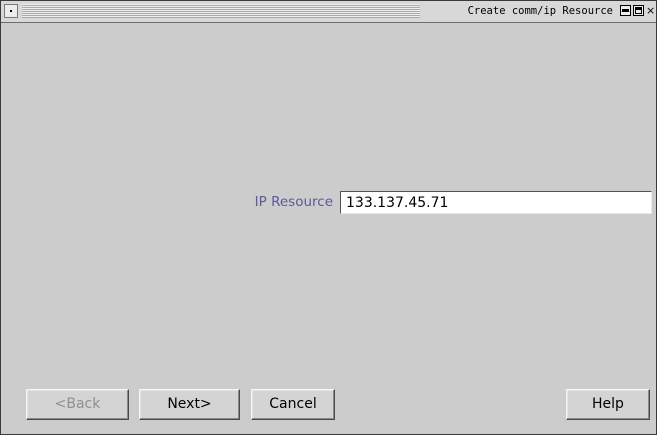 This screenshot has width=657, height=435. Describe the element at coordinates (11, 11) in the screenshot. I see `window-menu-icon` at that location.